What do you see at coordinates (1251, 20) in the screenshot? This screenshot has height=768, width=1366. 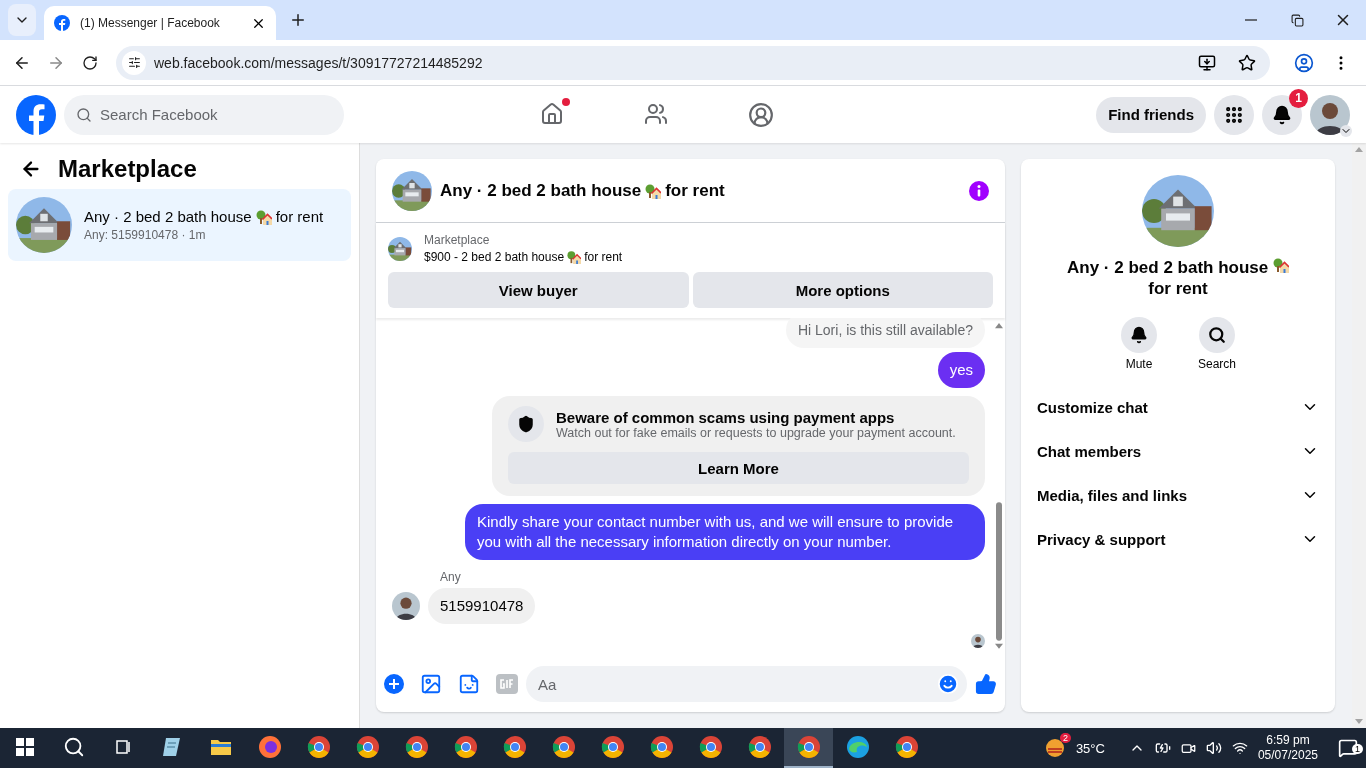 I see `minimize-icon` at bounding box center [1251, 20].